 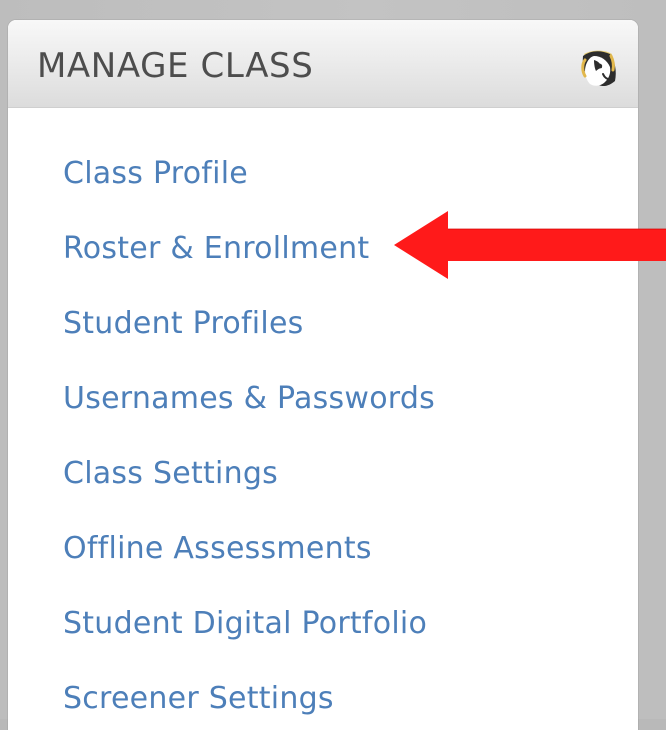 I want to click on menu-item-class-settings: Class Settings, so click(x=170, y=474).